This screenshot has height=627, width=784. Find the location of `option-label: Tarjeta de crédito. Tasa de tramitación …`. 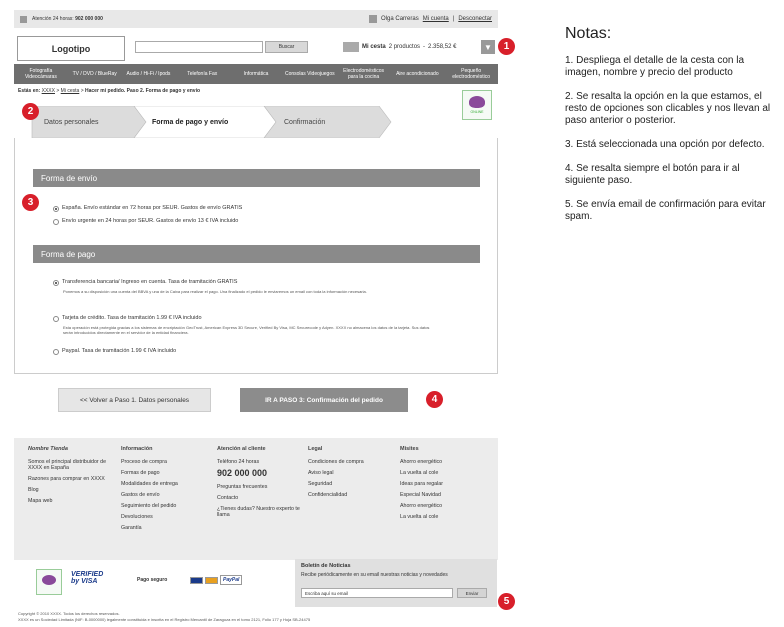

option-label: Tarjeta de crédito. Tasa de tramitación … is located at coordinates (132, 318).